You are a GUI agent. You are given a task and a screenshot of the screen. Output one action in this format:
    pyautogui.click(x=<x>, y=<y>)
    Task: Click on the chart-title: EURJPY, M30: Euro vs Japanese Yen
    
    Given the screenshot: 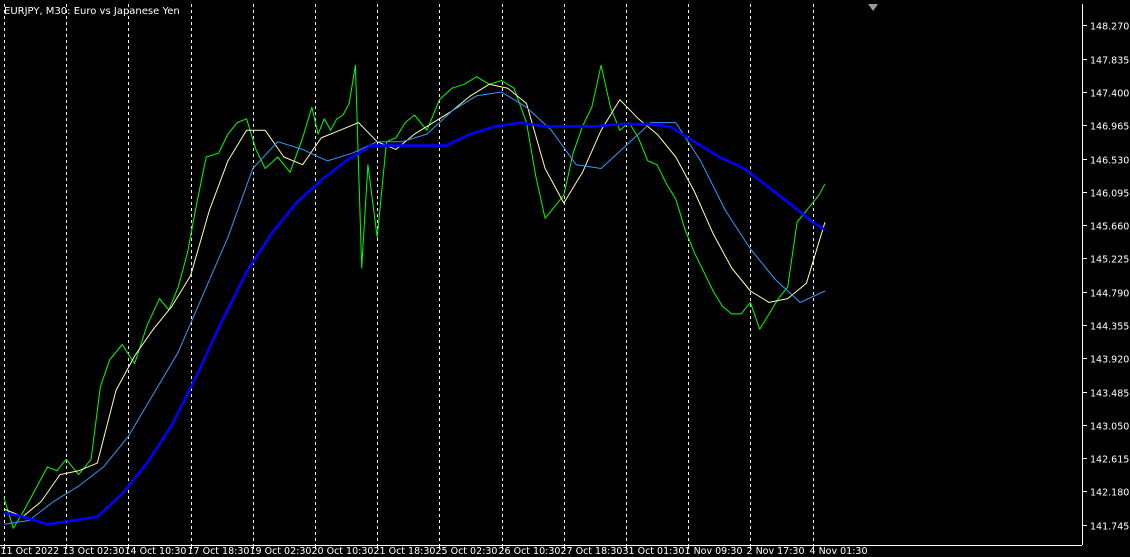 What is the action you would take?
    pyautogui.click(x=92, y=11)
    